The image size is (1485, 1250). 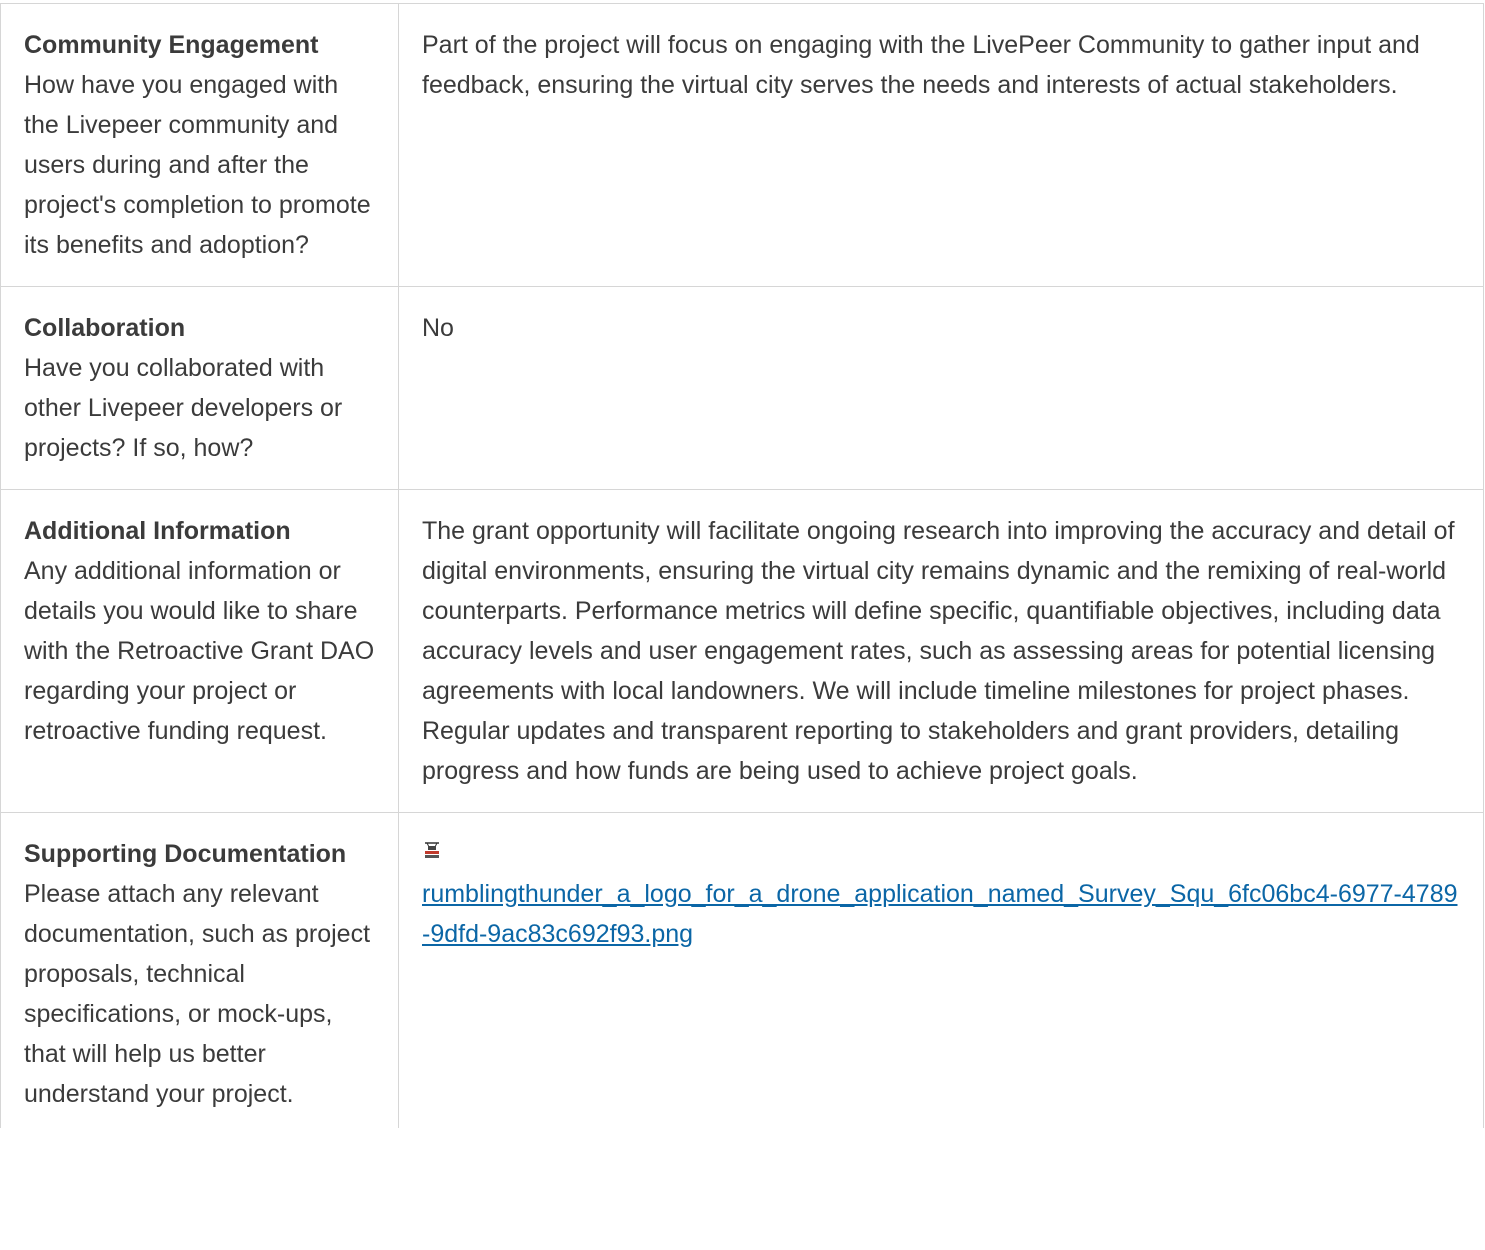 I want to click on question-title: Additional Information, so click(x=157, y=531).